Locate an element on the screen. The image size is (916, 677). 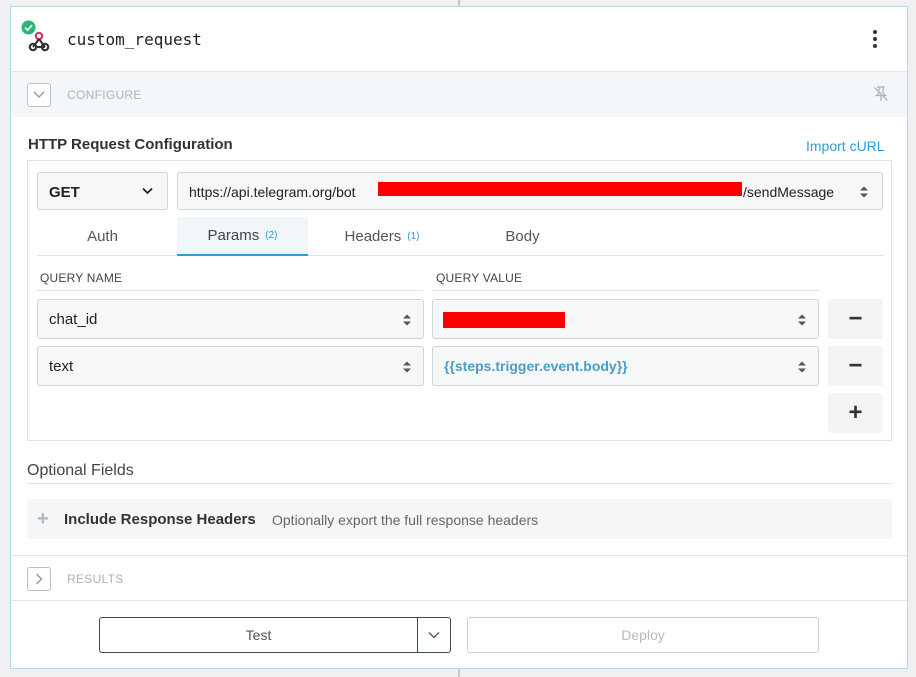
query-name-rule is located at coordinates (230, 290).